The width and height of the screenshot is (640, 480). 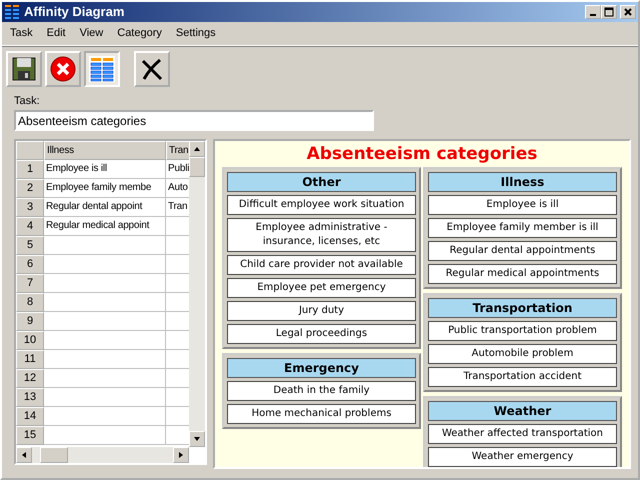 What do you see at coordinates (24, 455) in the screenshot?
I see `left-arrow-icon` at bounding box center [24, 455].